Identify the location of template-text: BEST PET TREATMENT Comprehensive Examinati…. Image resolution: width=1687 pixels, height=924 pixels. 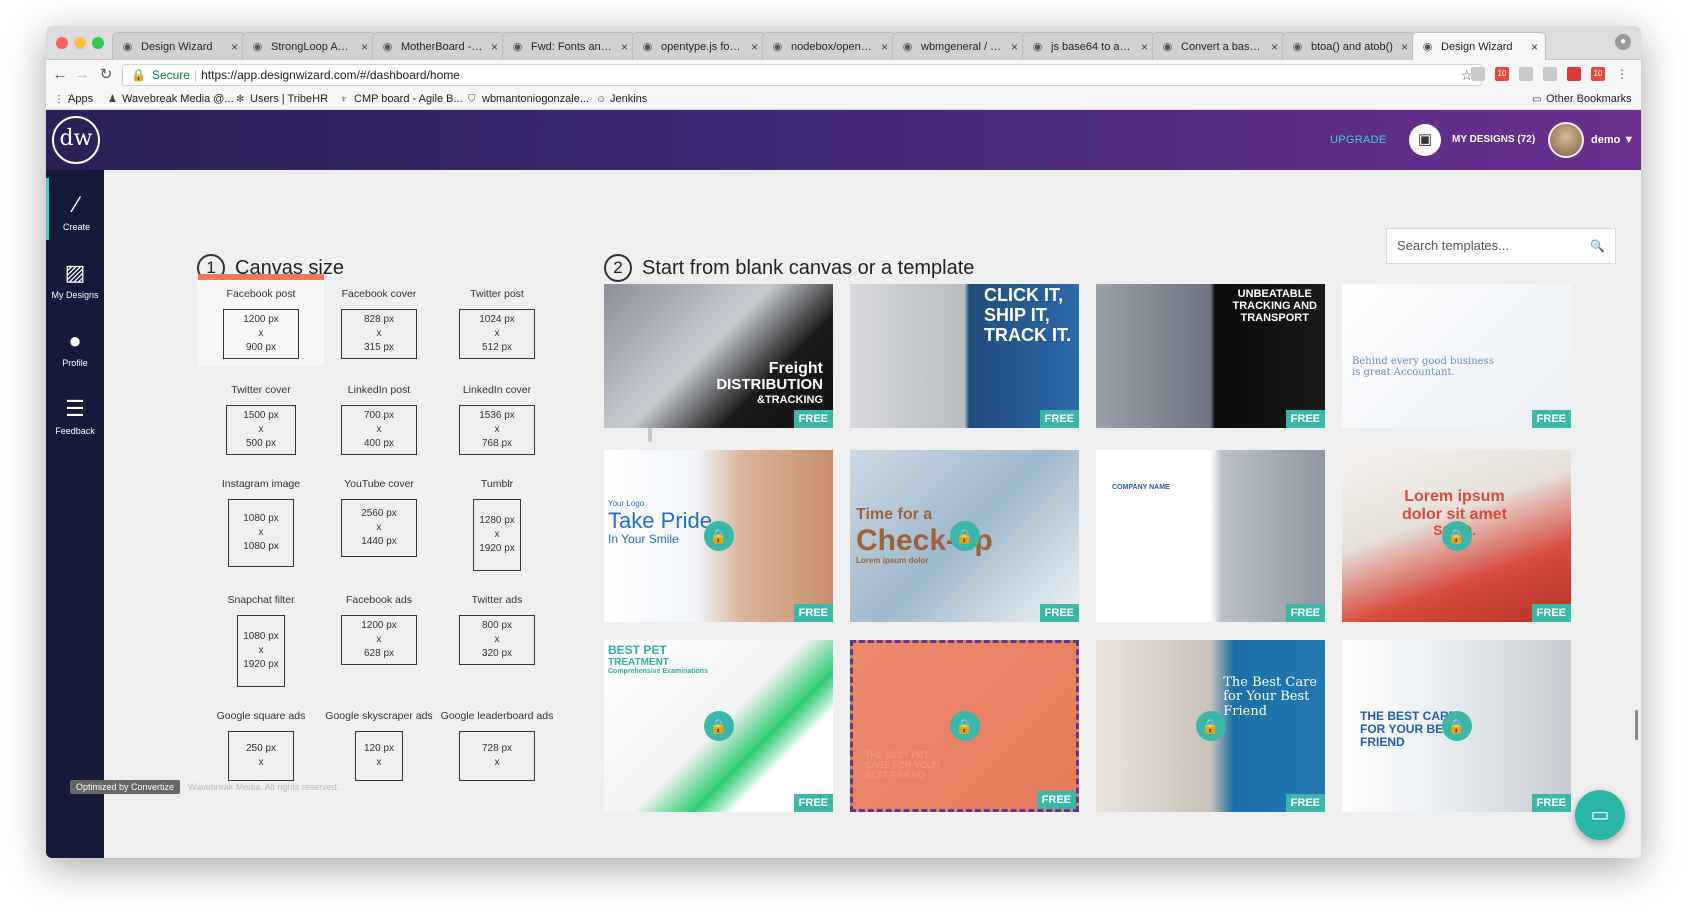
(658, 659).